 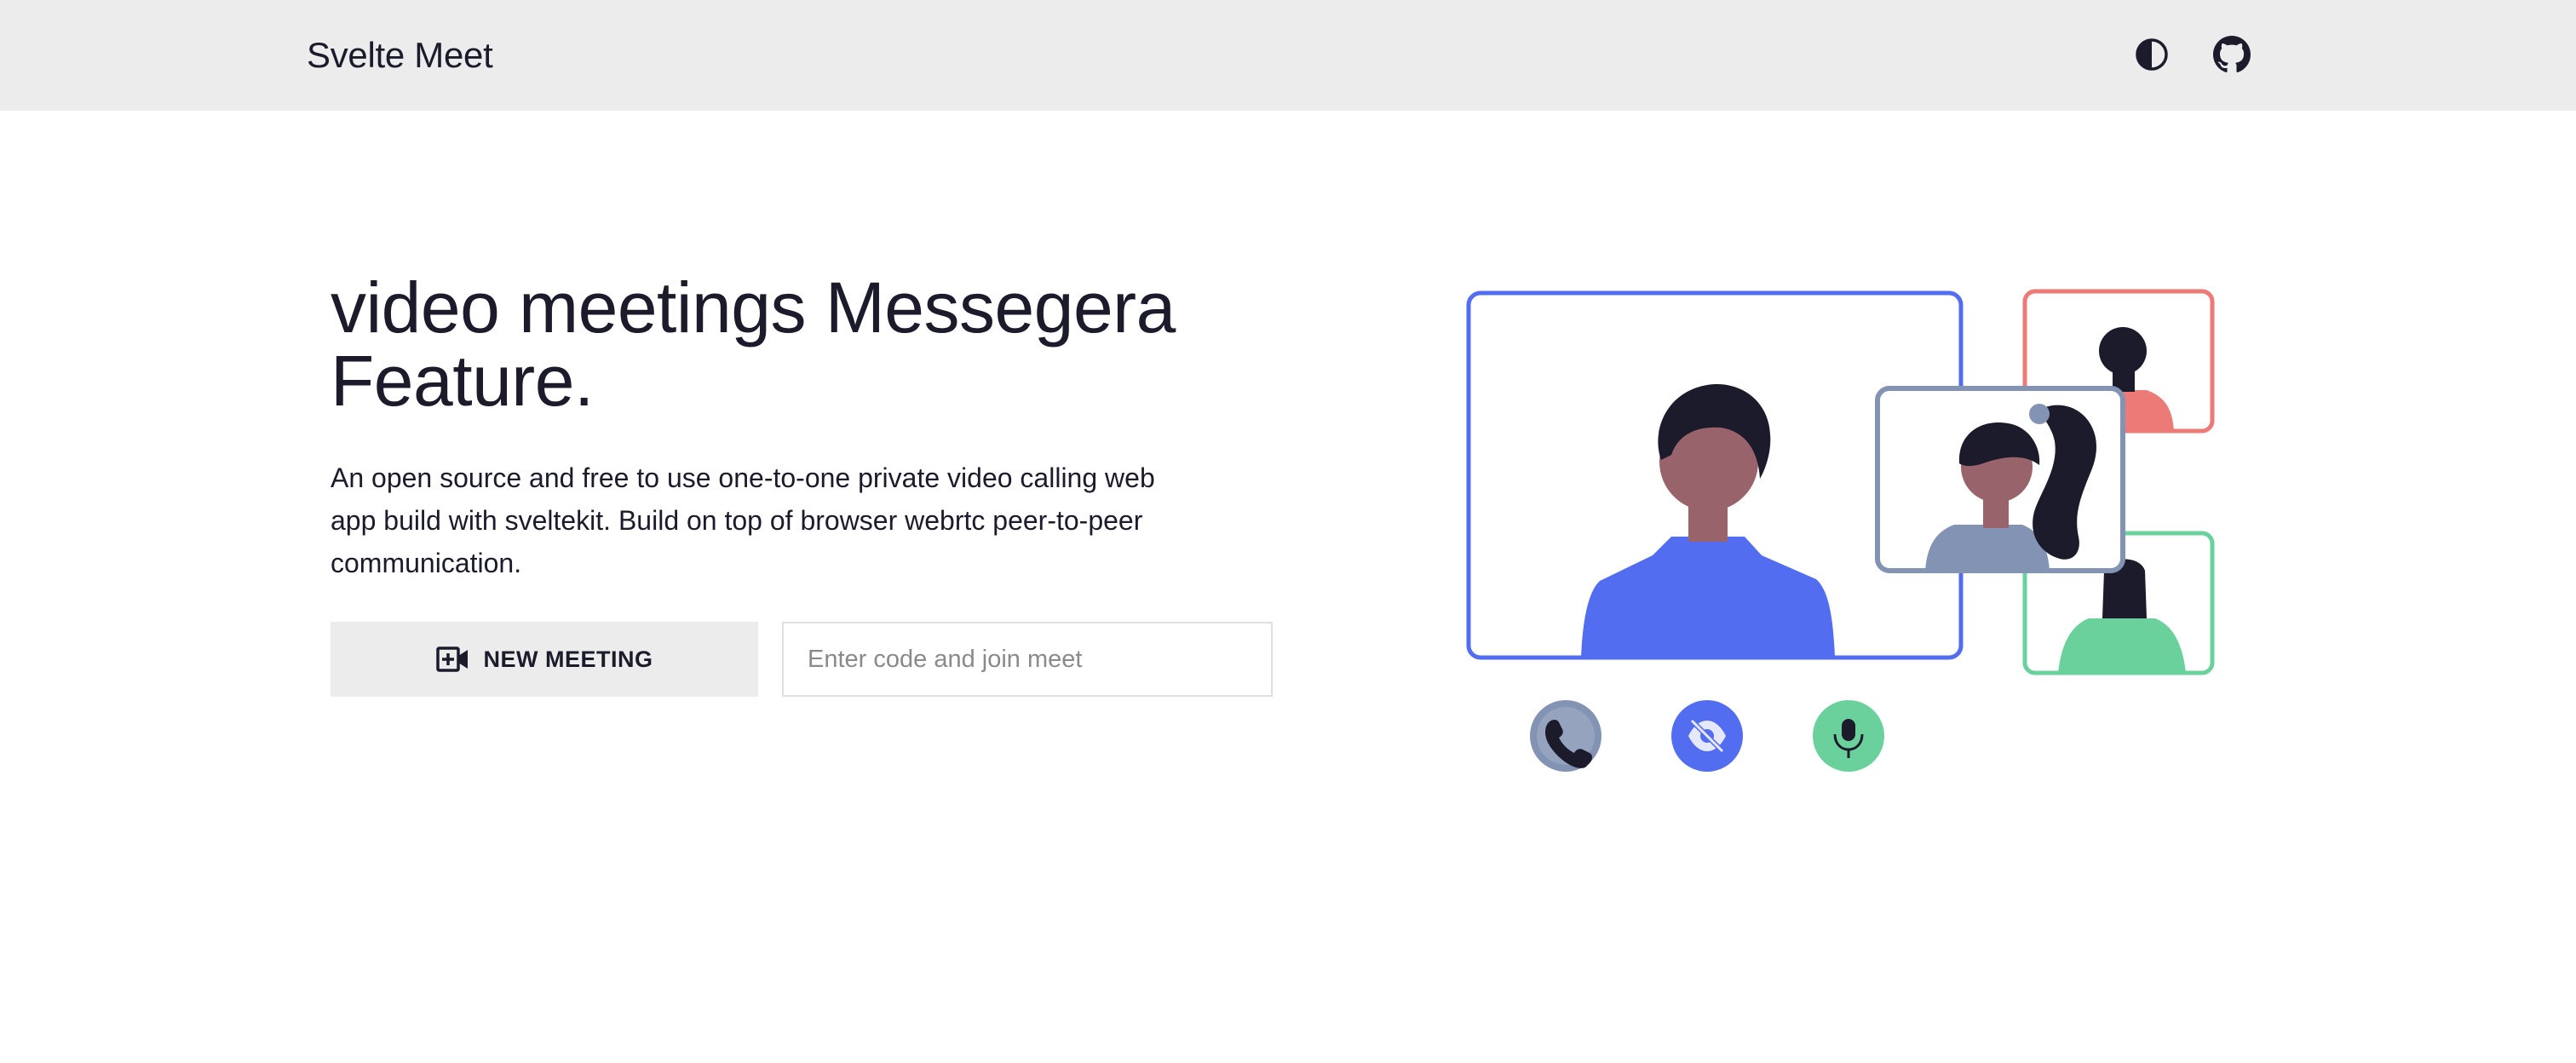 What do you see at coordinates (1849, 736) in the screenshot?
I see `toggle-audio-button` at bounding box center [1849, 736].